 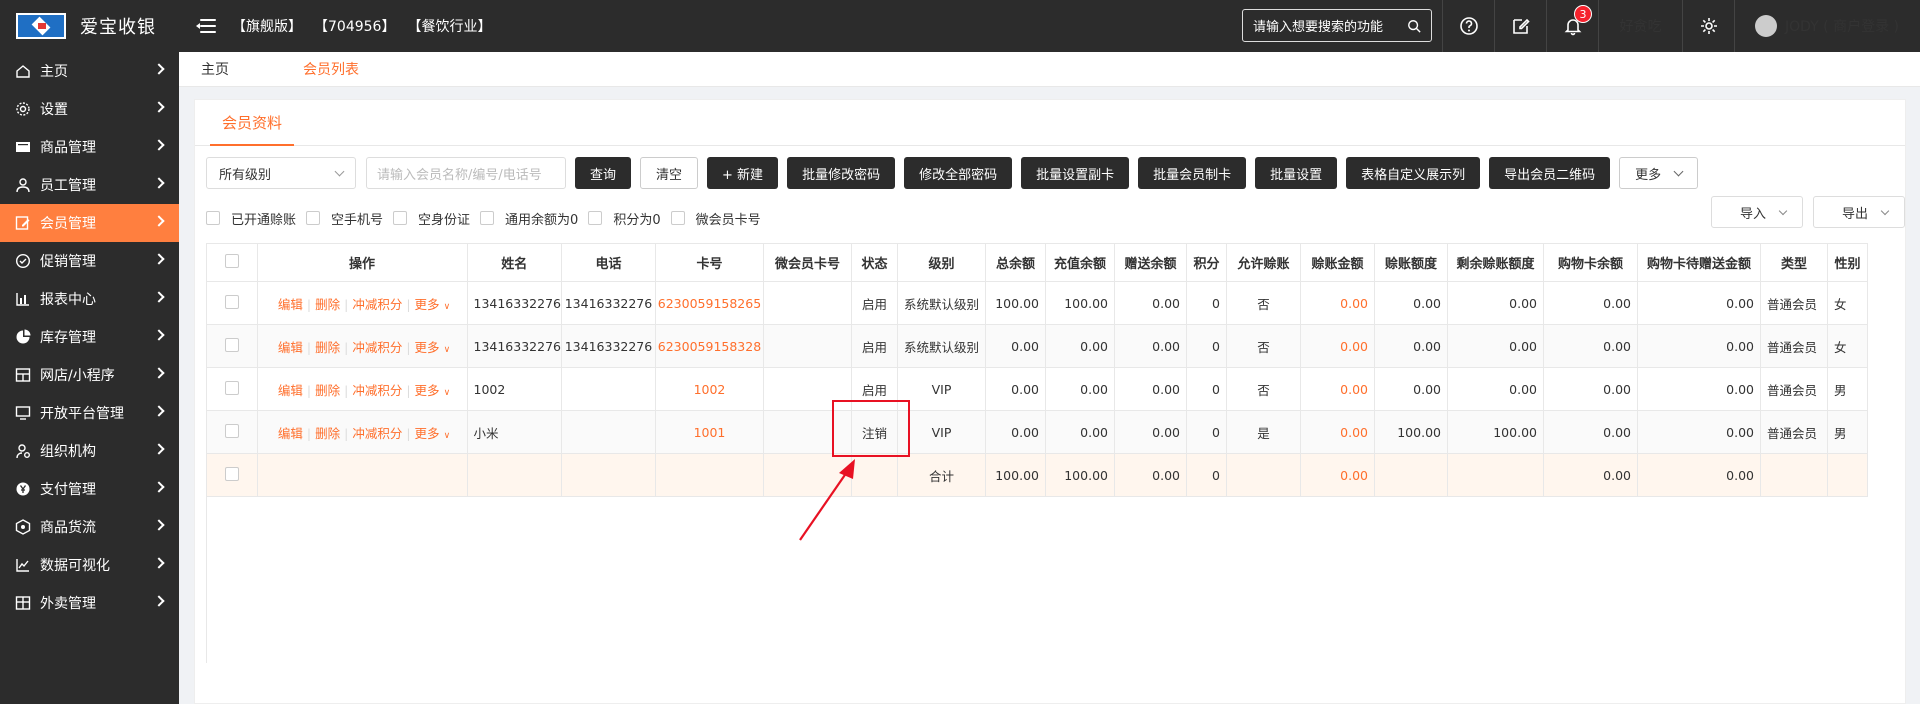 What do you see at coordinates (1150, 262) in the screenshot?
I see `column-header: 赠送余额` at bounding box center [1150, 262].